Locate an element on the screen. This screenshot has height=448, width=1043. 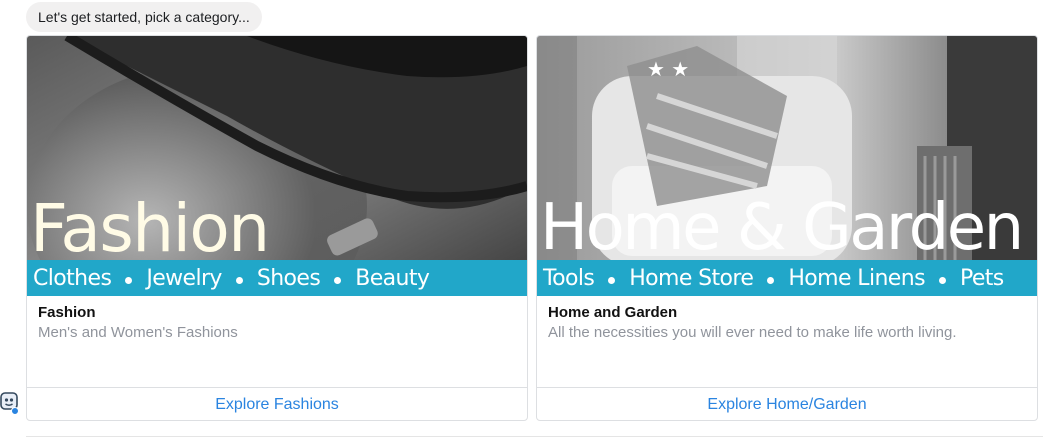
fashion-card-info: Fashion Men's and Women's Fashions is located at coordinates (277, 342).